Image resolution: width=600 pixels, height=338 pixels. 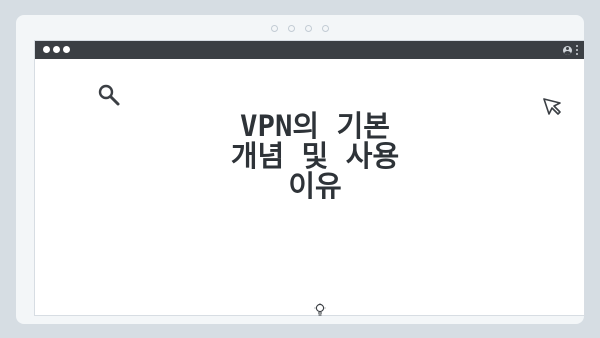 I want to click on maximize-button, so click(x=66, y=49).